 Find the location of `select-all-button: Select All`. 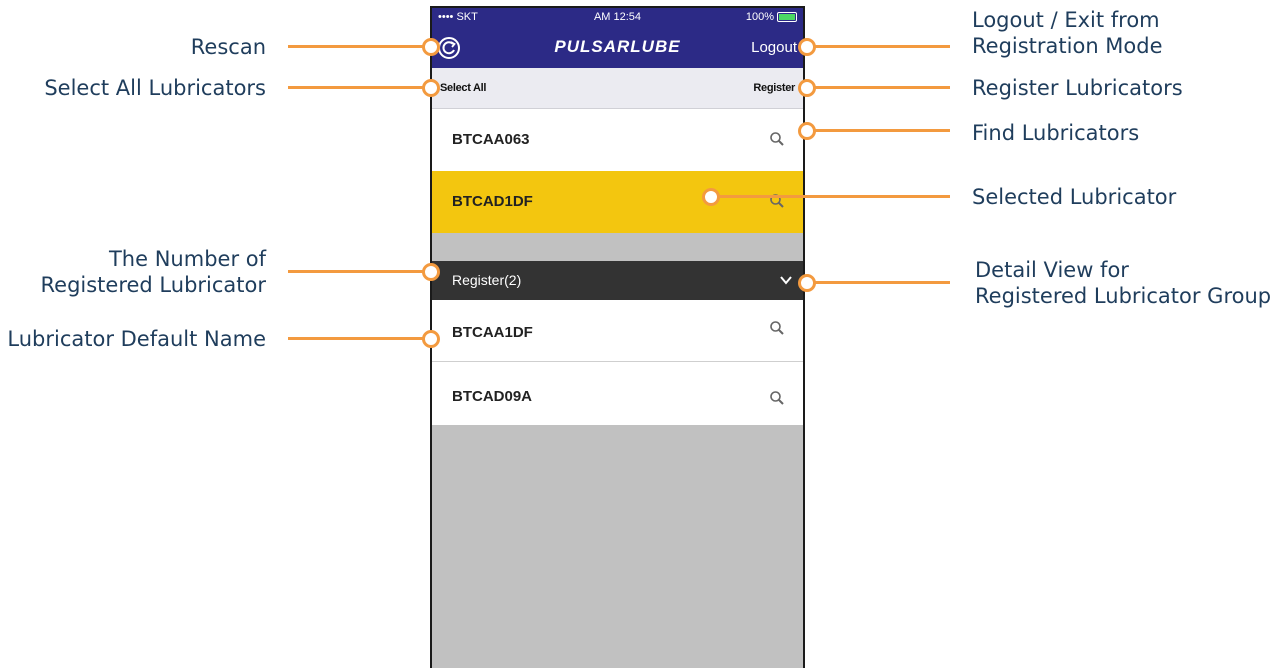

select-all-button: Select All is located at coordinates (463, 88).